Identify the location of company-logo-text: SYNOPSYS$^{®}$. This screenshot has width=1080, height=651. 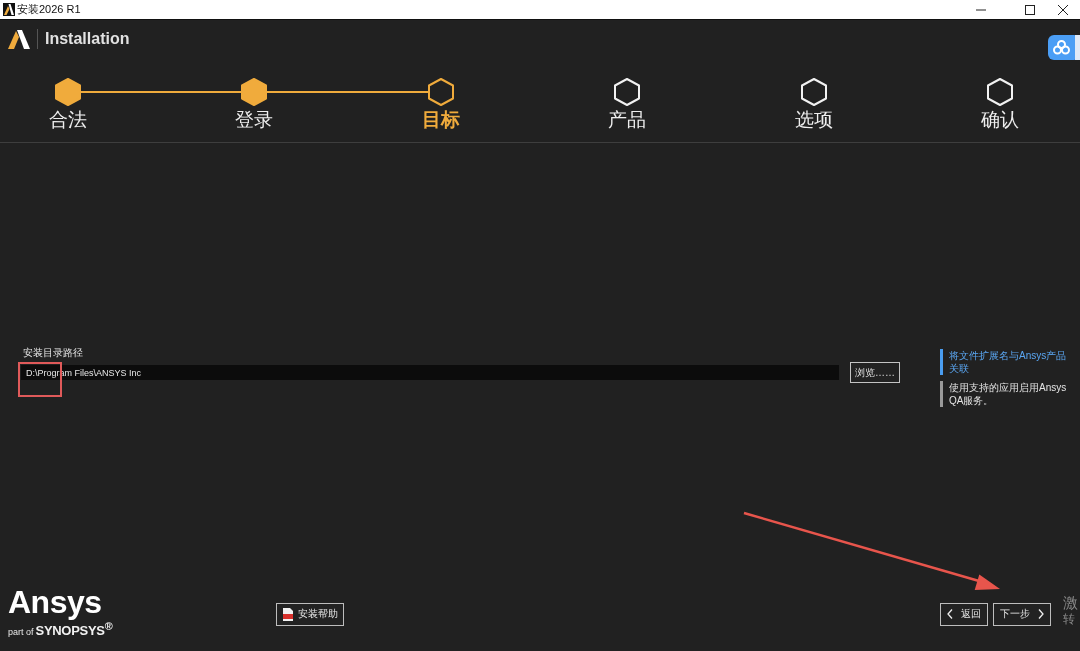
(74, 630).